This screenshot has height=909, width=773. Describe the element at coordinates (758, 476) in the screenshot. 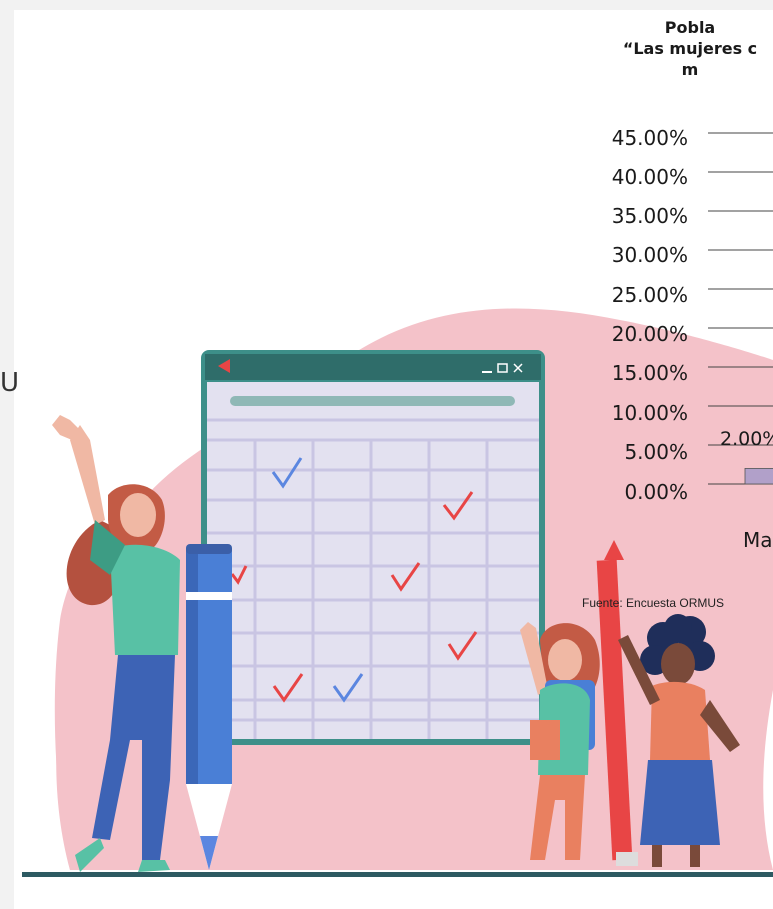

I see `data-bar` at that location.